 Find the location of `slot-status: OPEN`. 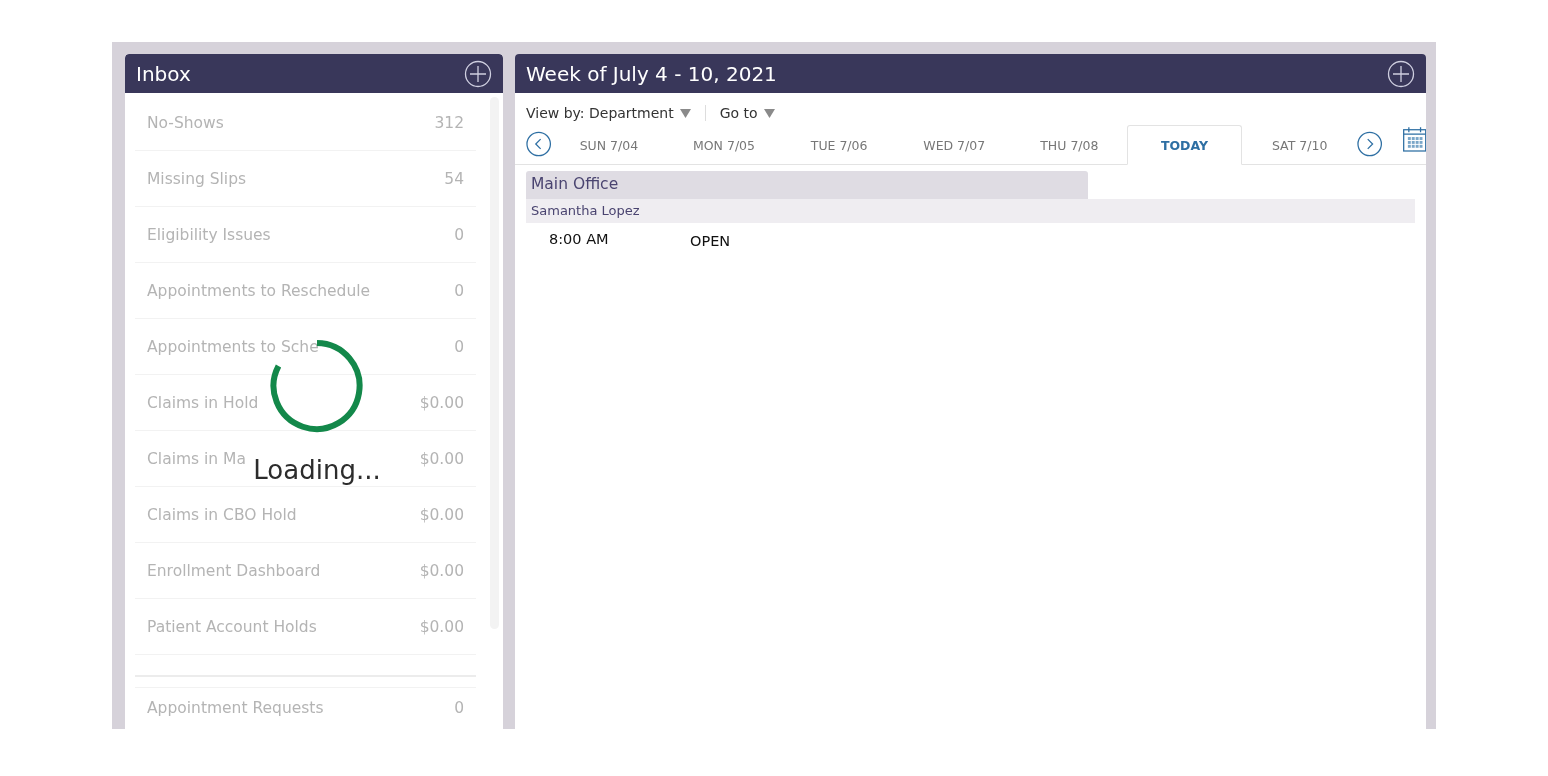

slot-status: OPEN is located at coordinates (710, 241).